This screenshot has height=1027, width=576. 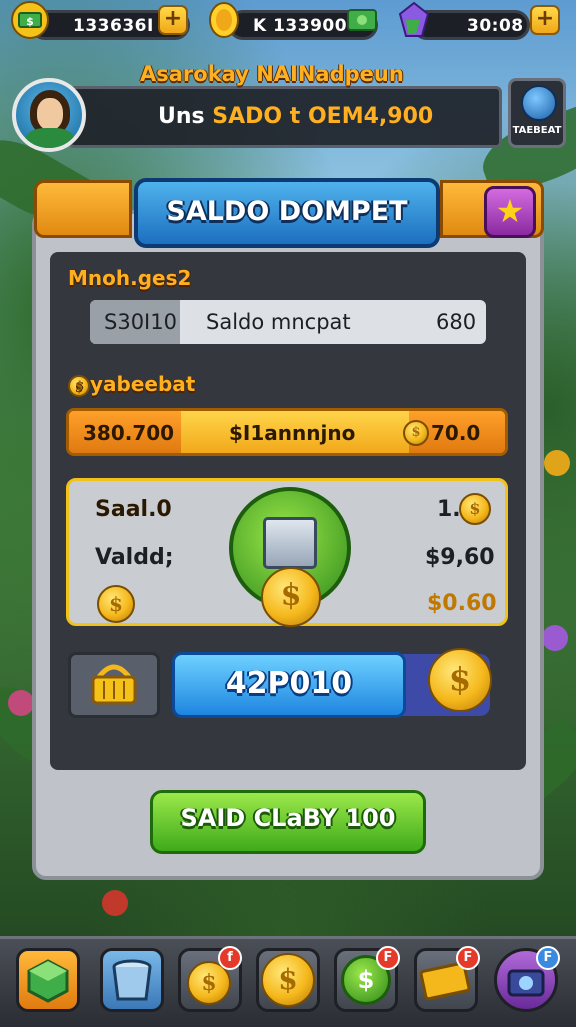 I want to click on card-right-1: 1., so click(x=449, y=509).